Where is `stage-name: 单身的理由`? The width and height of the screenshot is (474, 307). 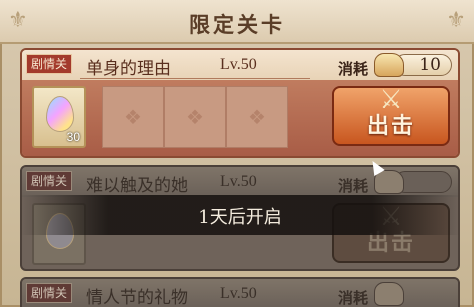
stage-name: 单身的理由 is located at coordinates (128, 69).